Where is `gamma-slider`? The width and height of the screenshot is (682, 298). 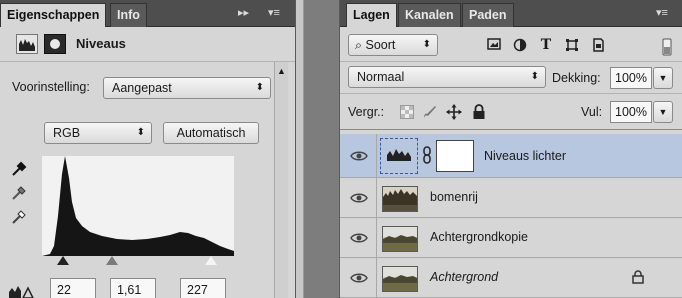
gamma-slider is located at coordinates (112, 260).